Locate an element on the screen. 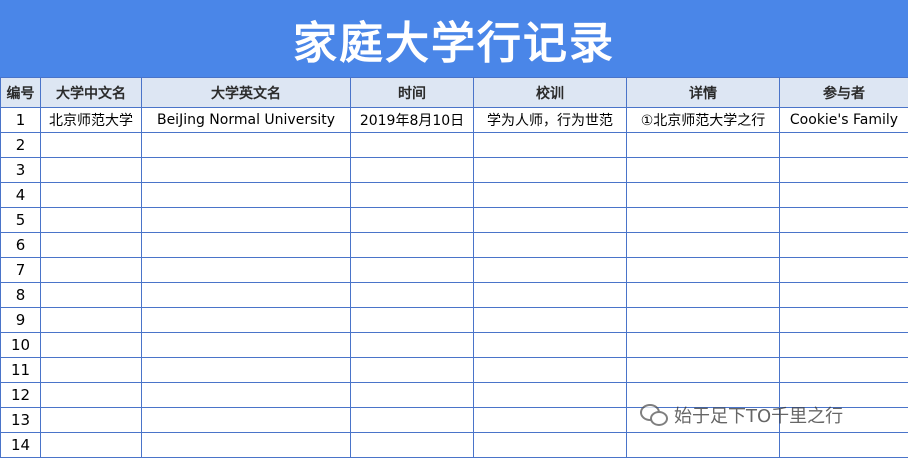  cell-id: 2 is located at coordinates (21, 145).